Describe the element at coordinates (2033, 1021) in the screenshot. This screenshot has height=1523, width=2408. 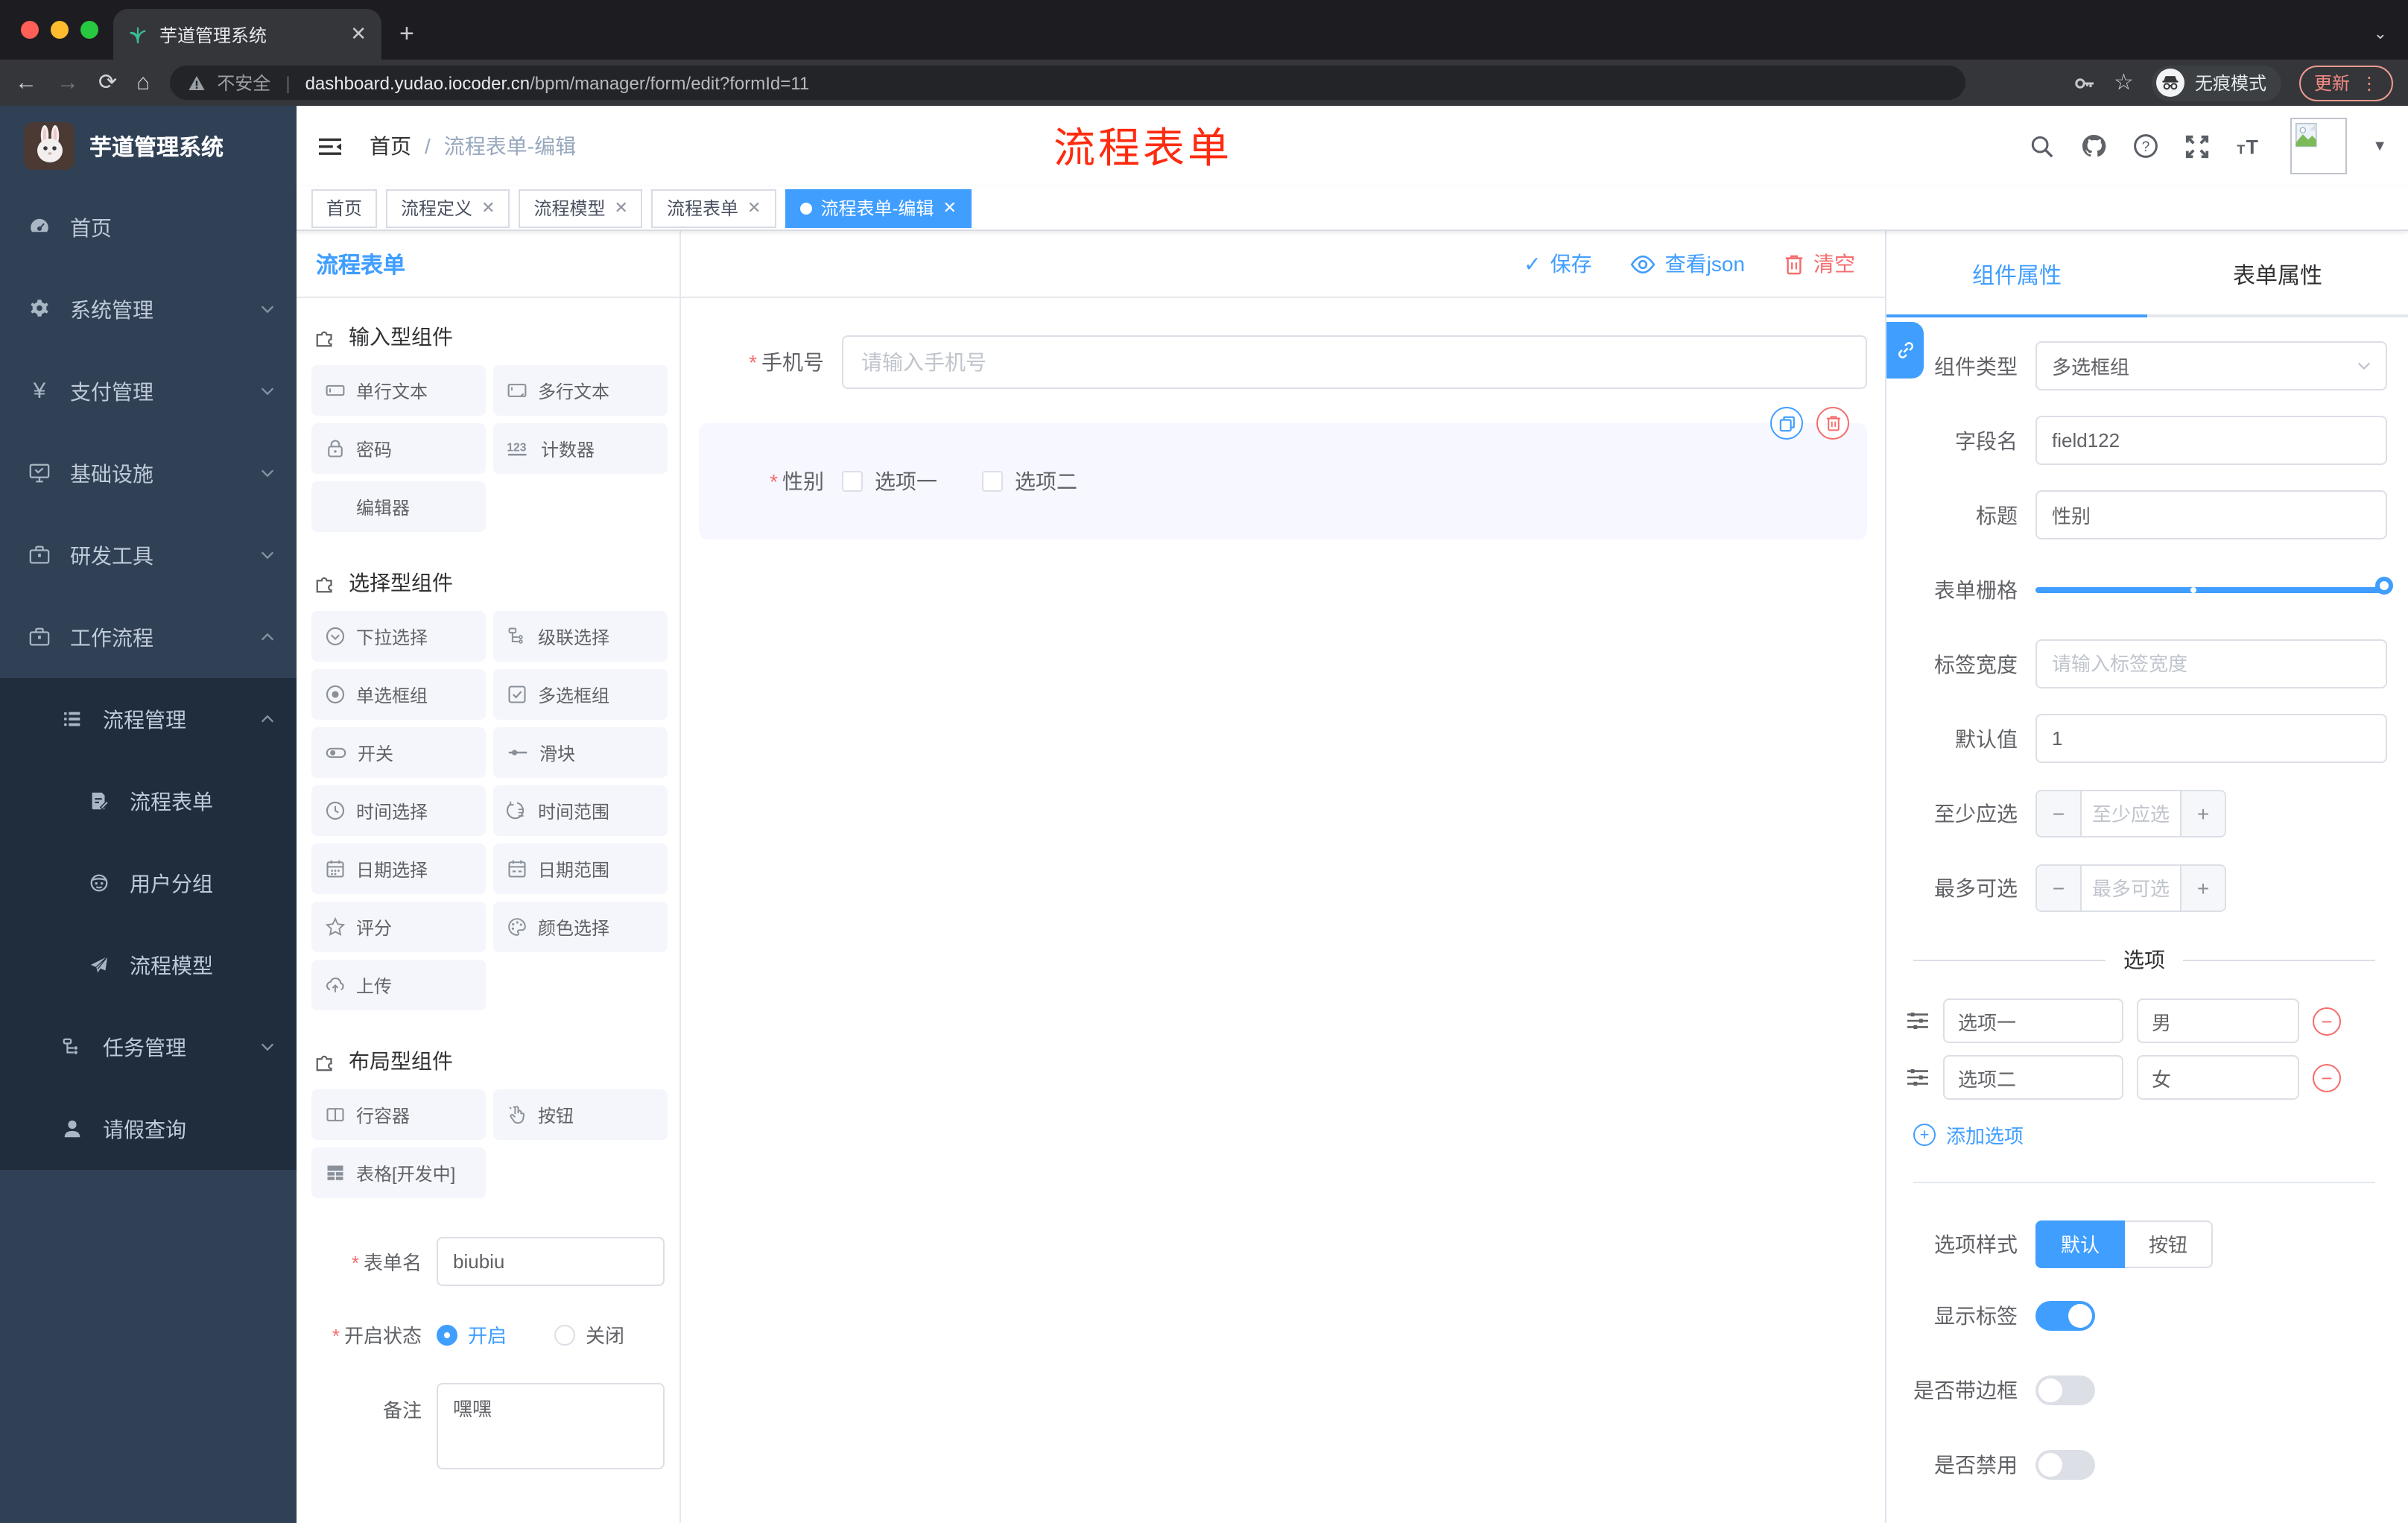
I see `option1-label-input` at that location.